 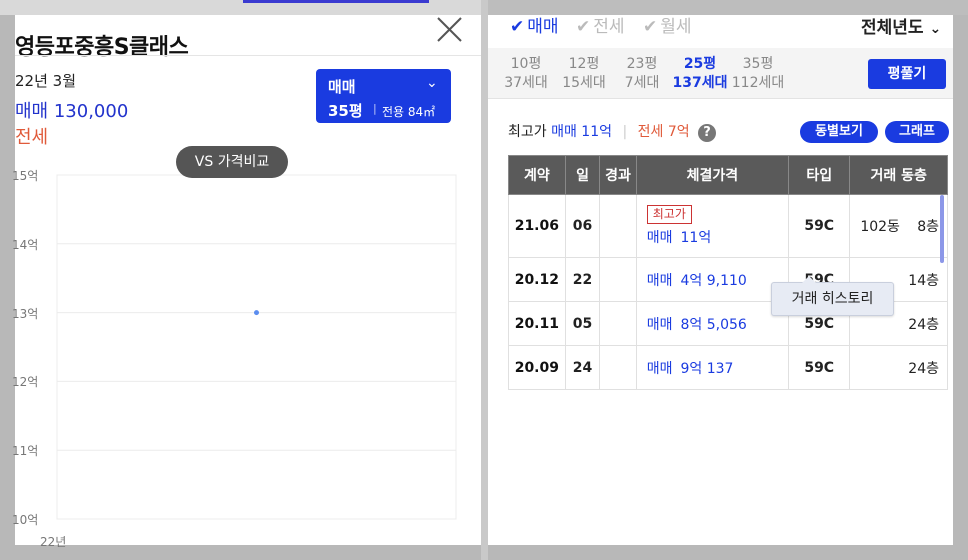 I want to click on table-header: 계약 일 경과 체결가격 타입 거래 동층, so click(x=728, y=175).